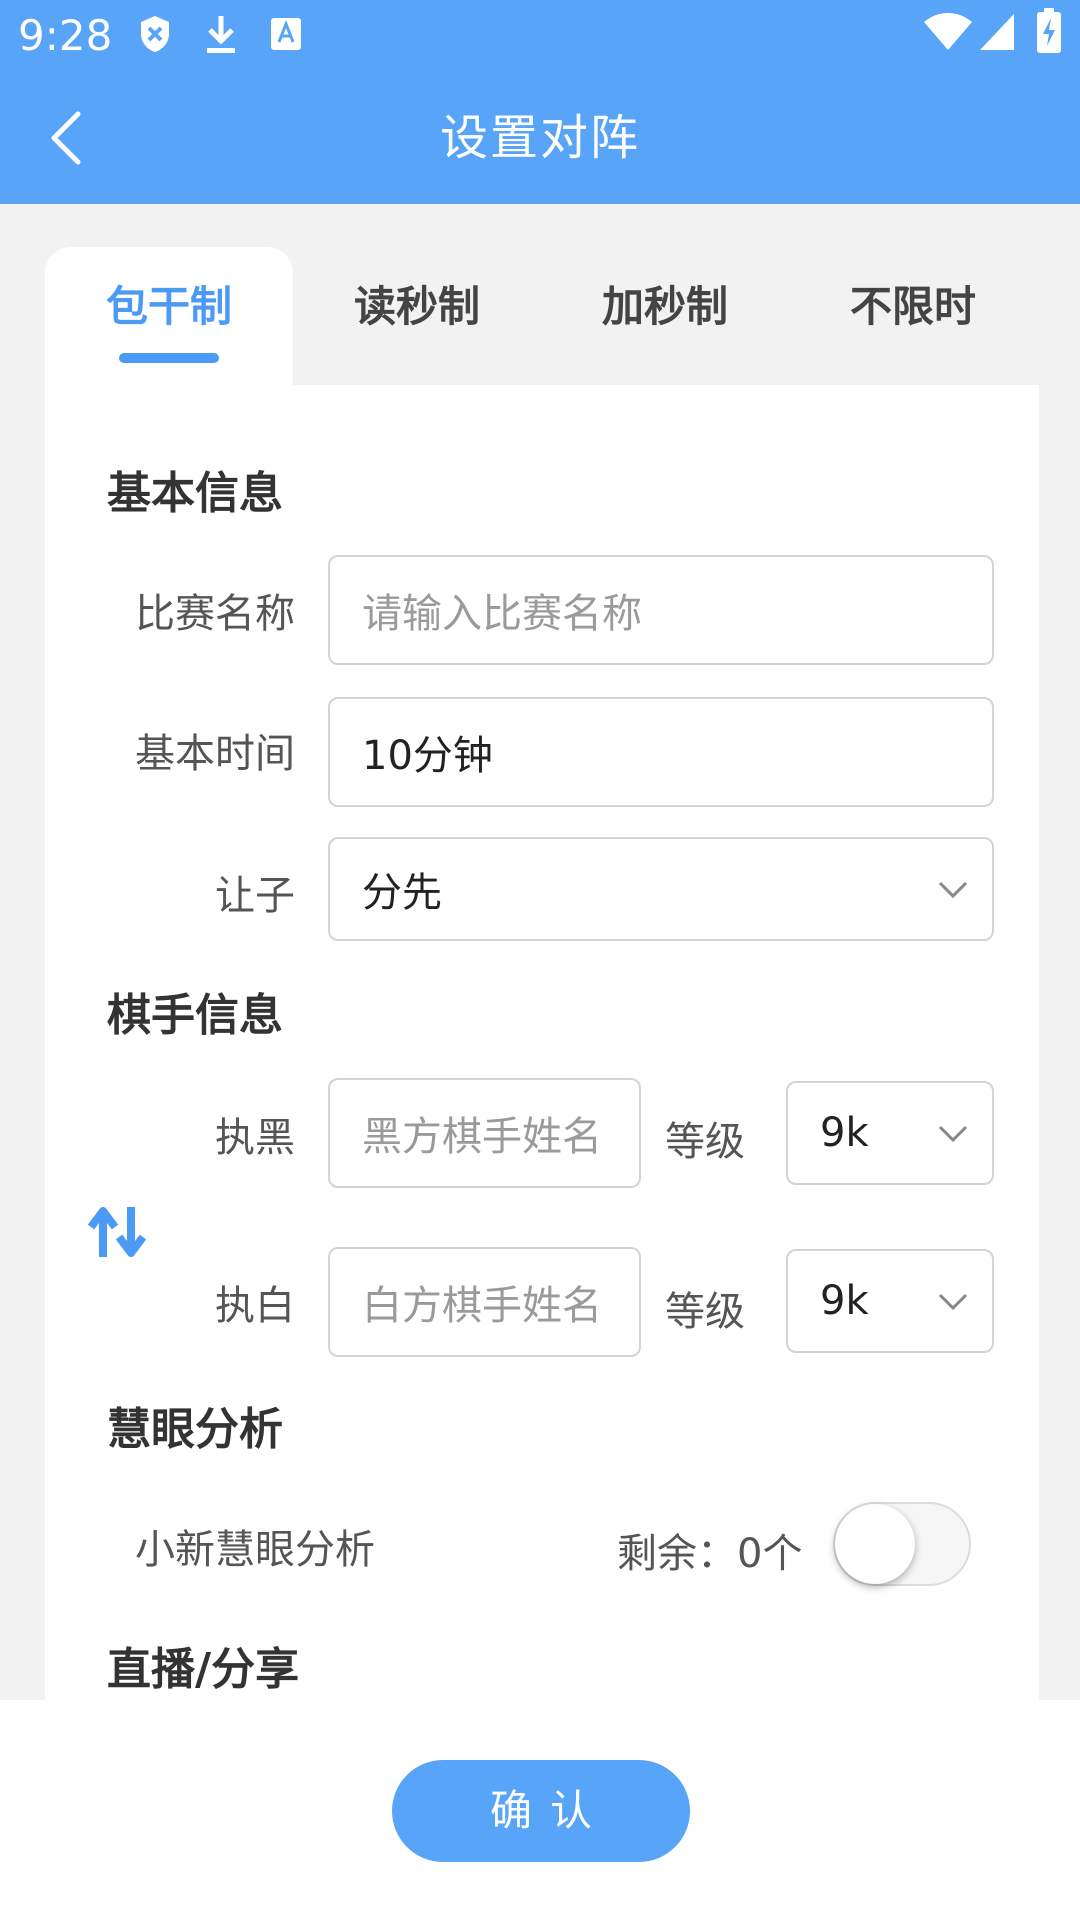 Image resolution: width=1080 pixels, height=1920 pixels. Describe the element at coordinates (168, 306) in the screenshot. I see `tab-label: 包干制` at that location.